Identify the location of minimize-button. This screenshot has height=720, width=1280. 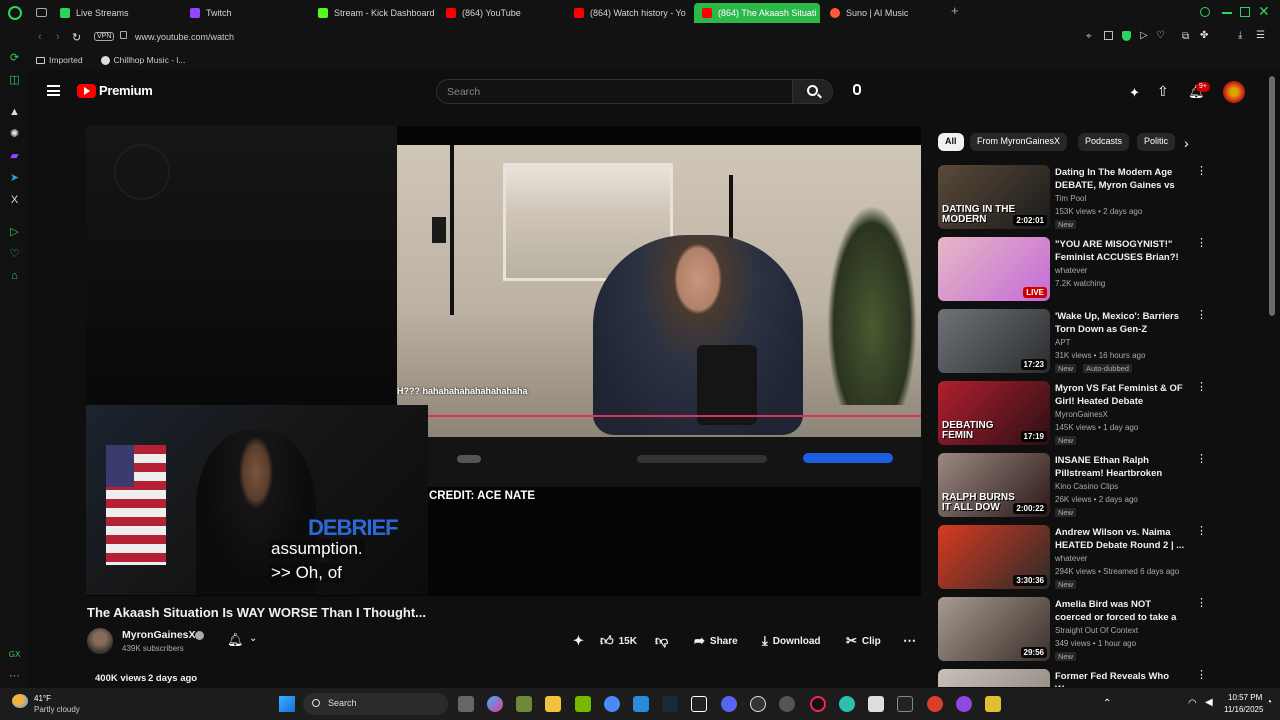
(1227, 13).